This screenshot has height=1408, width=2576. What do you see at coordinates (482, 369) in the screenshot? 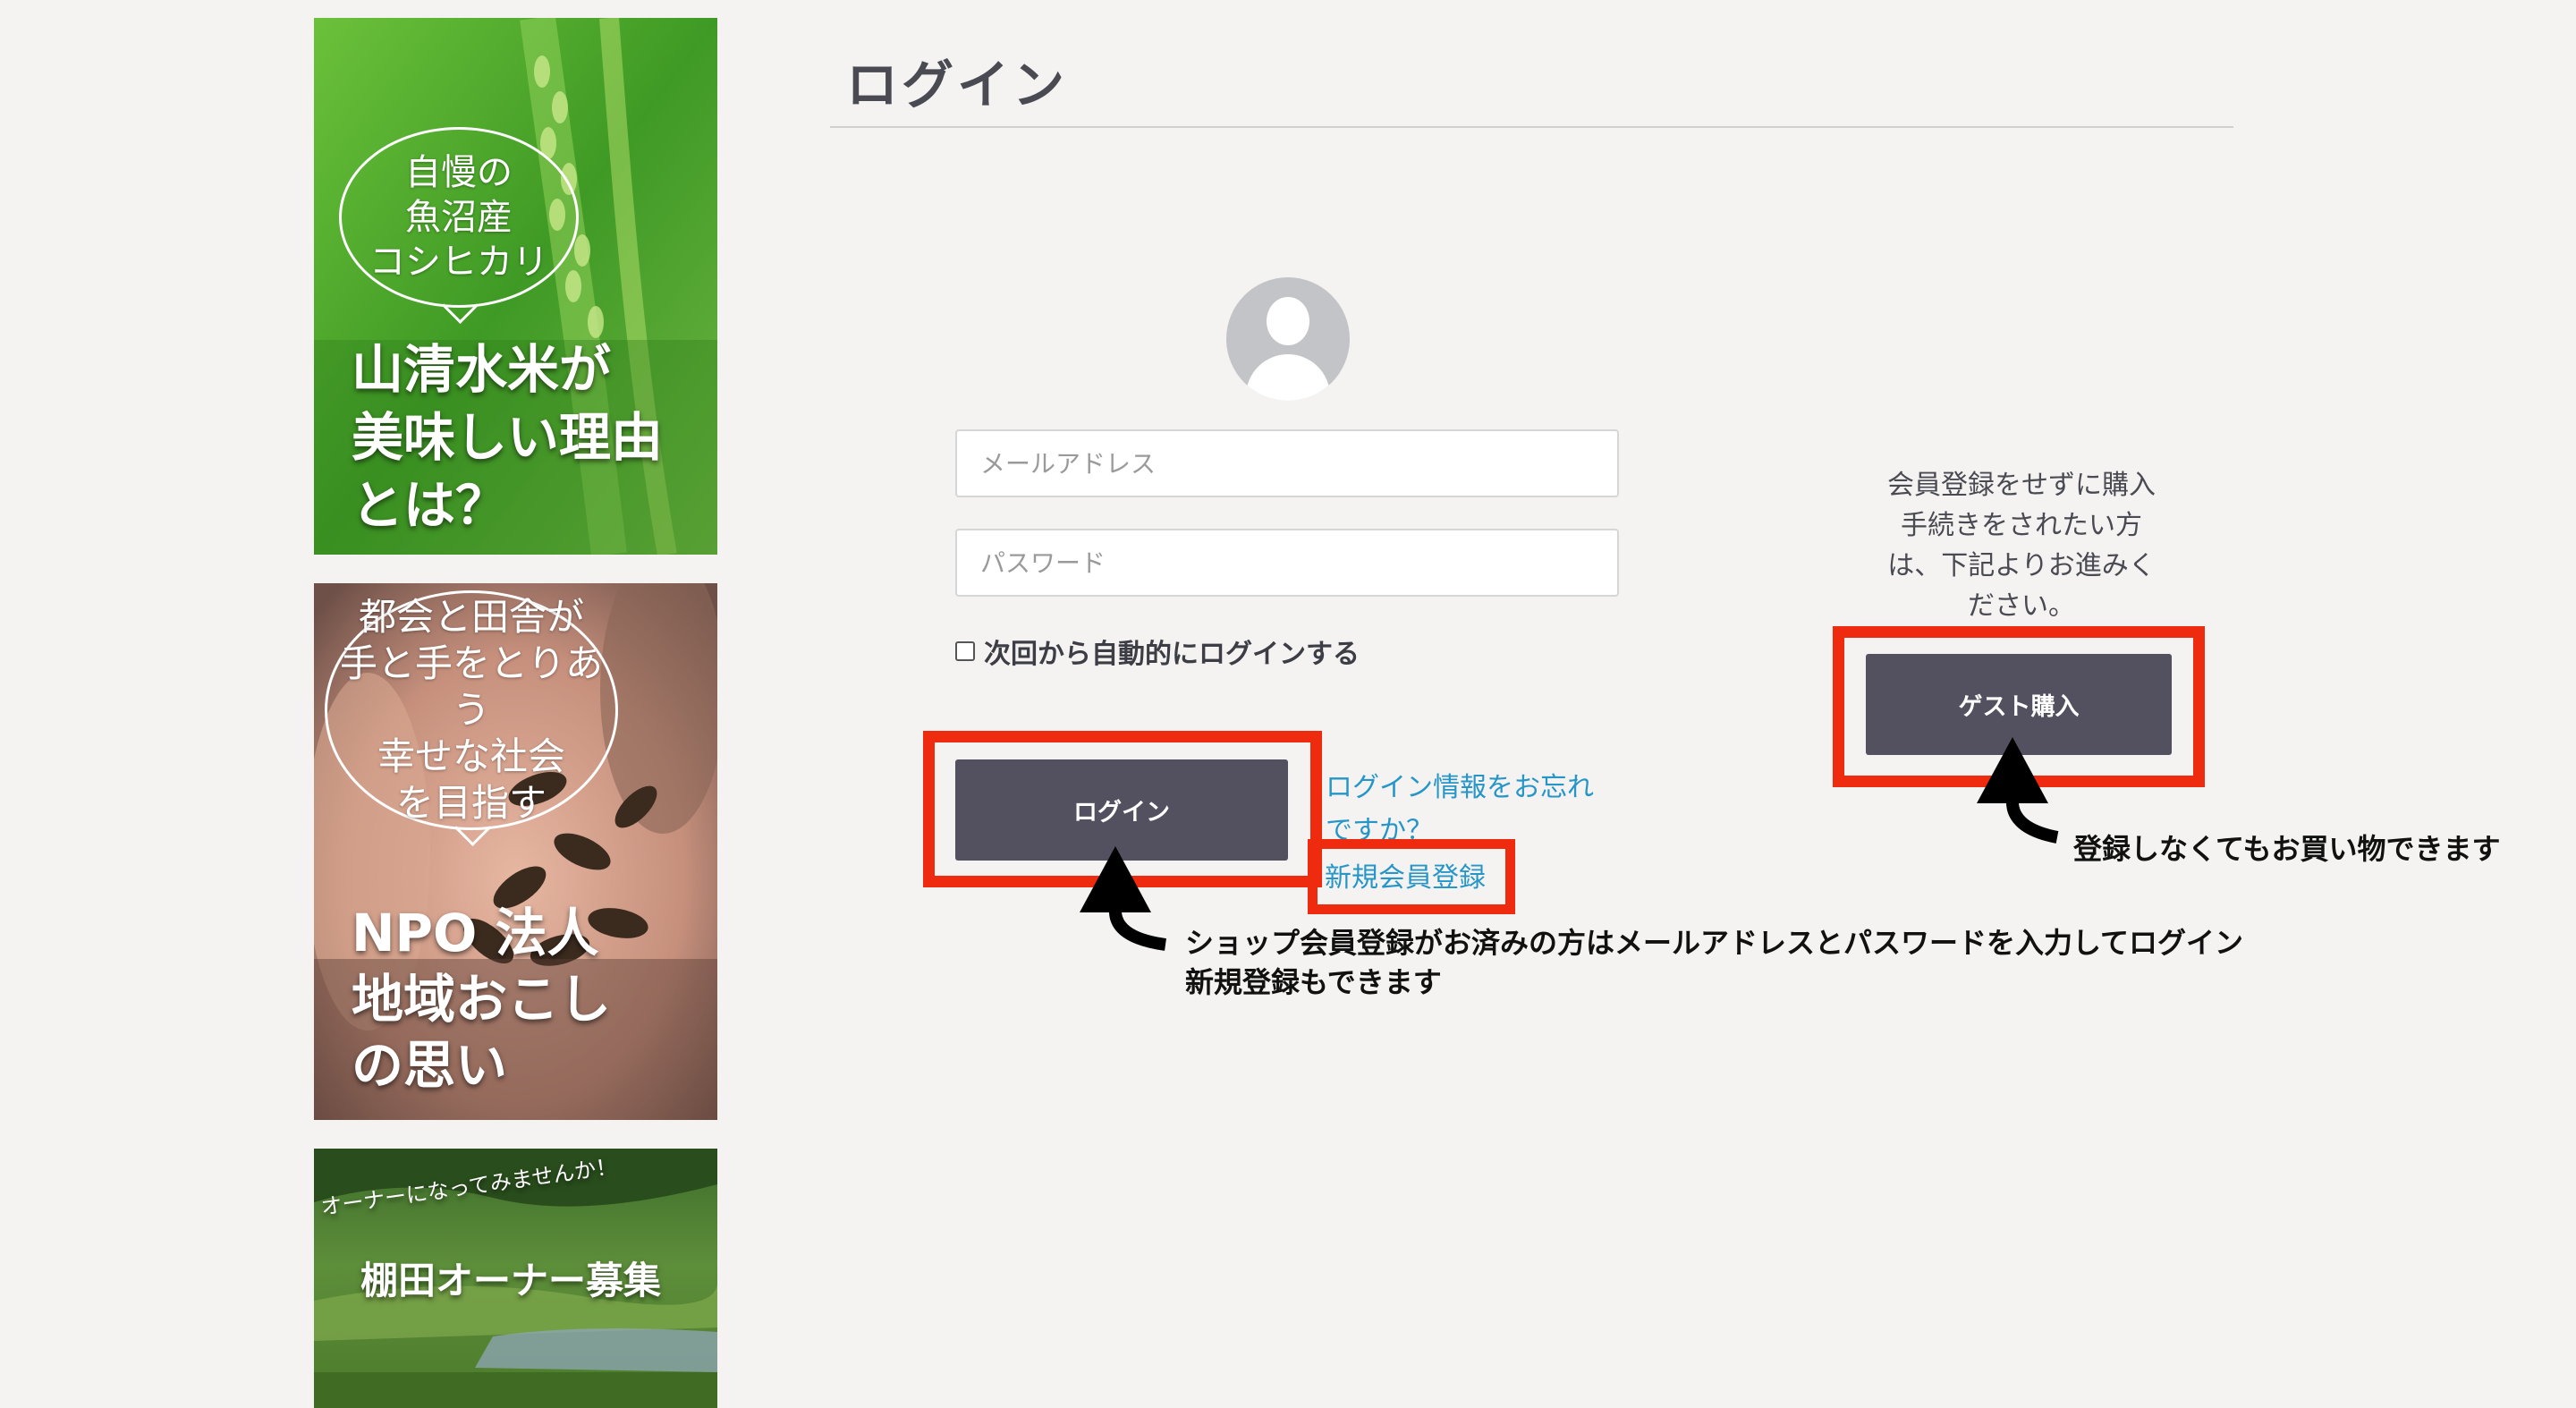
I see `headline-line: 山清水米が` at bounding box center [482, 369].